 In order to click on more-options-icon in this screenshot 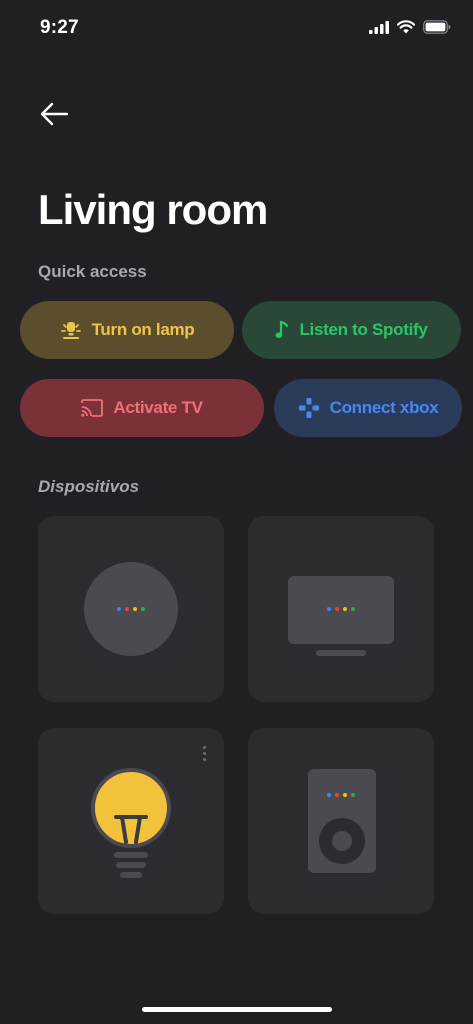, I will do `click(204, 756)`.